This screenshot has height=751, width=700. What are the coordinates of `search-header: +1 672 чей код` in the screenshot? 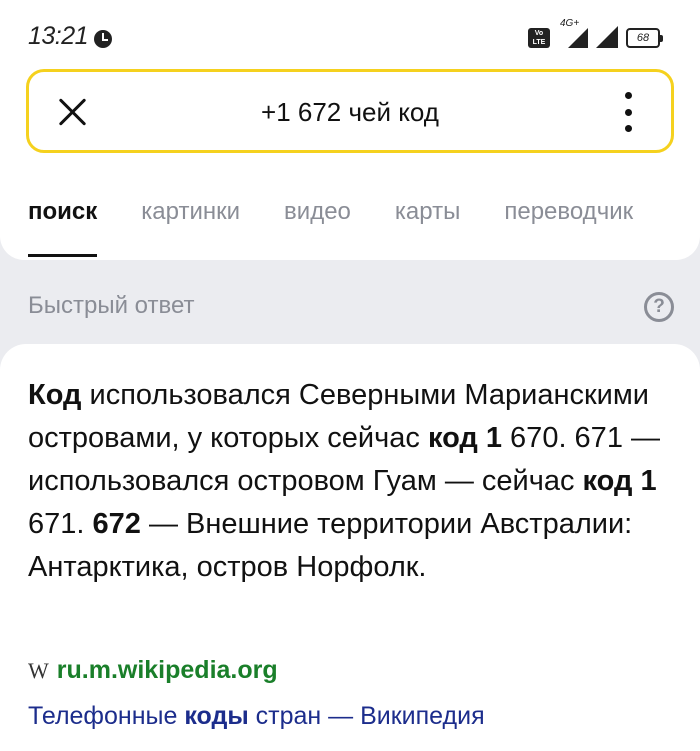 It's located at (350, 112).